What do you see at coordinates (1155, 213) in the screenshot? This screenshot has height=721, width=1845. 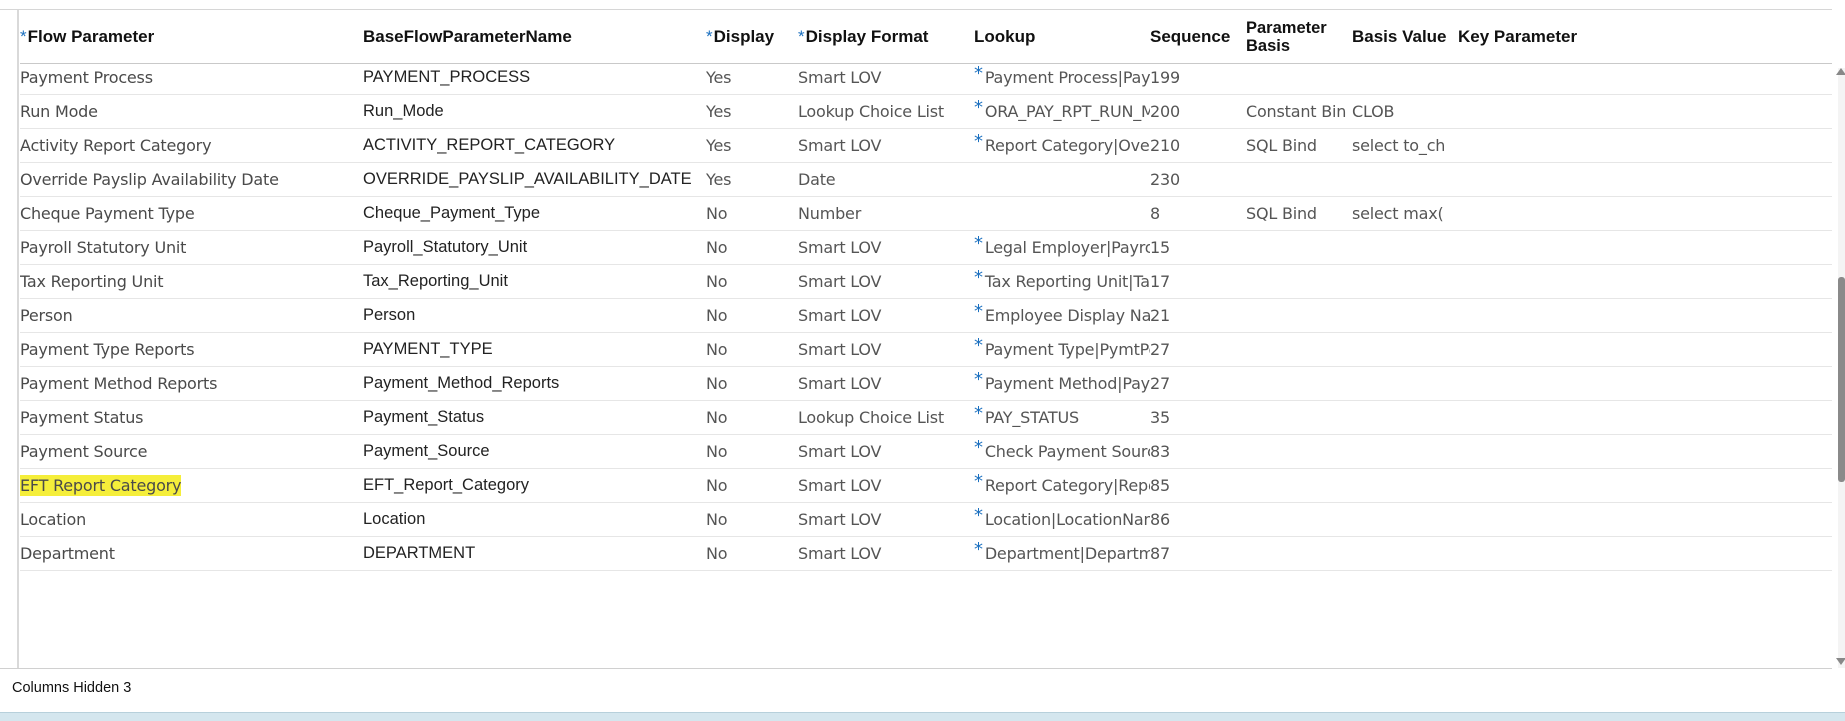 I see `sequence-cell-text: 8` at bounding box center [1155, 213].